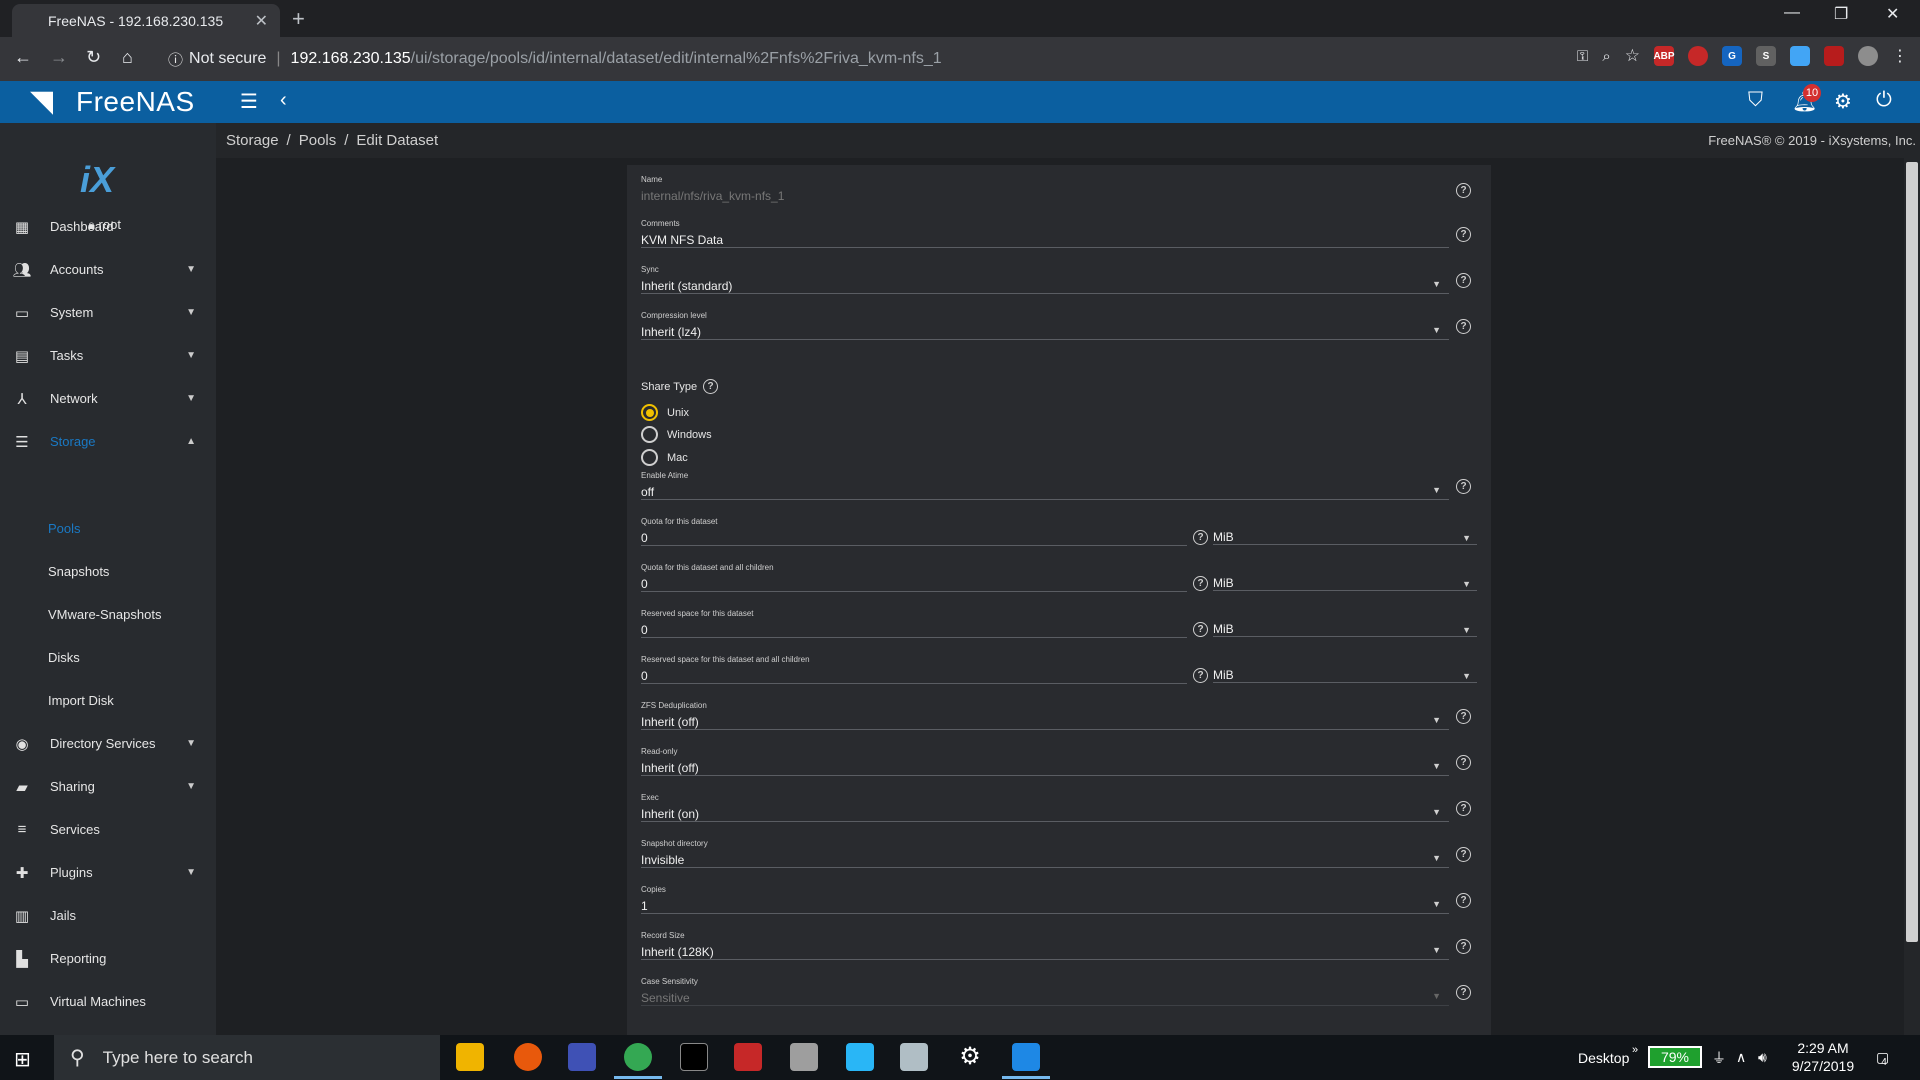  I want to click on translate-icon: G, so click(1732, 56).